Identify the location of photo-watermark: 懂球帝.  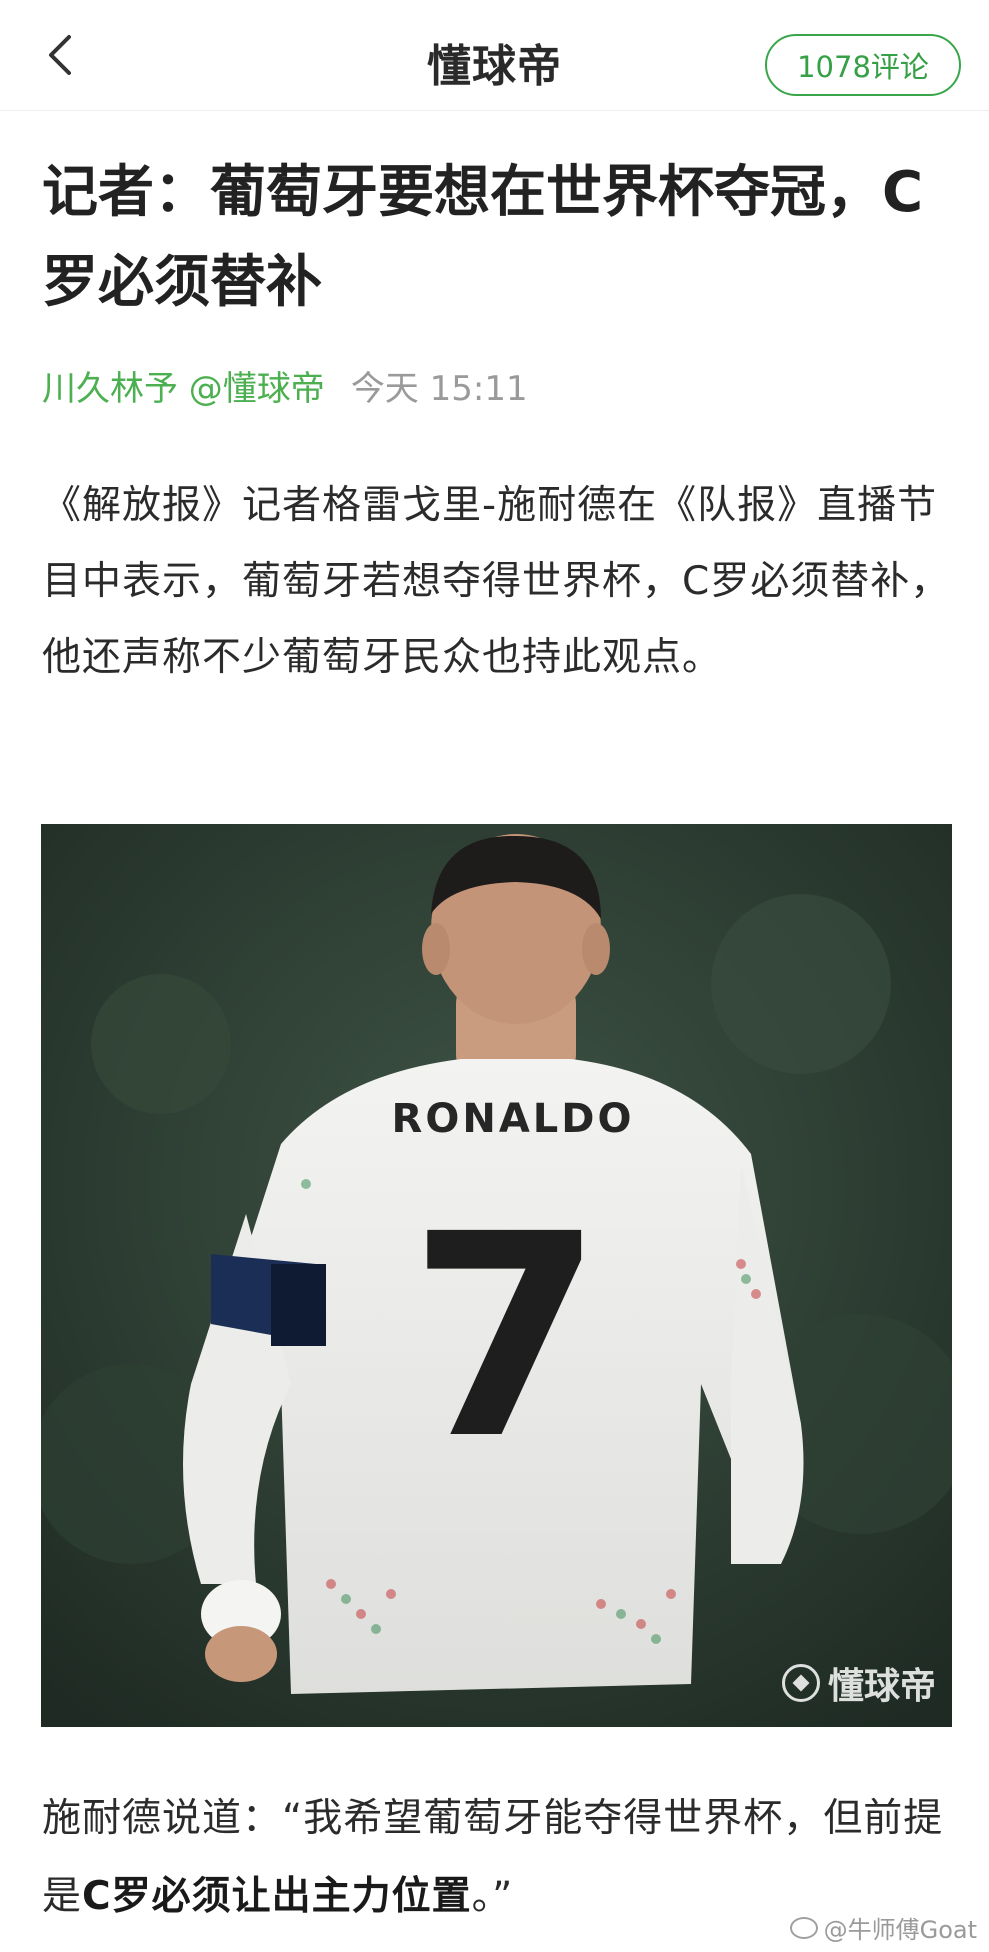
(858, 1683).